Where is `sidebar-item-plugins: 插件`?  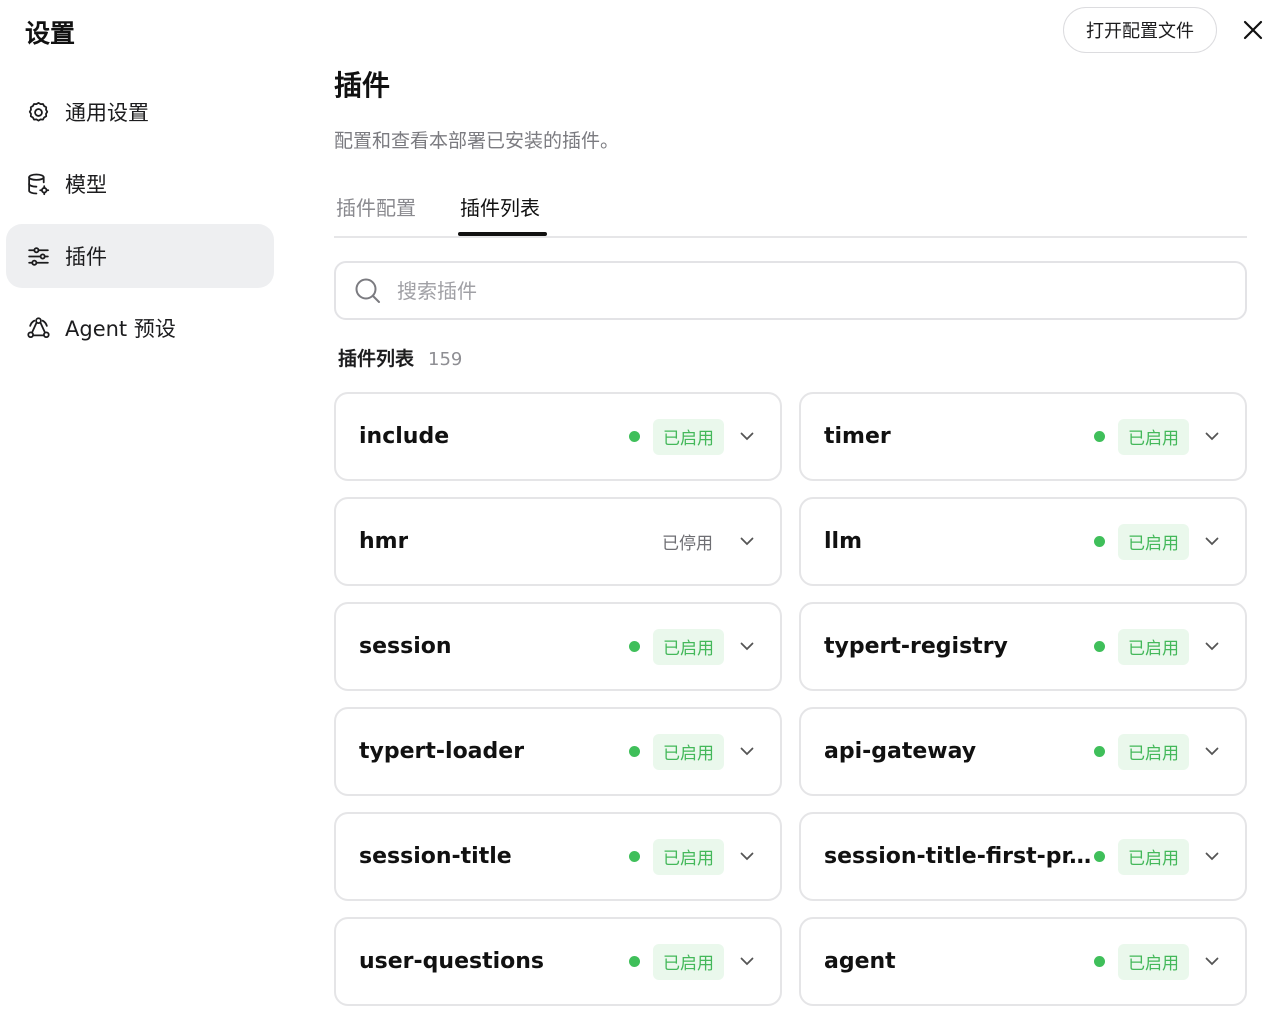
sidebar-item-plugins: 插件 is located at coordinates (140, 256).